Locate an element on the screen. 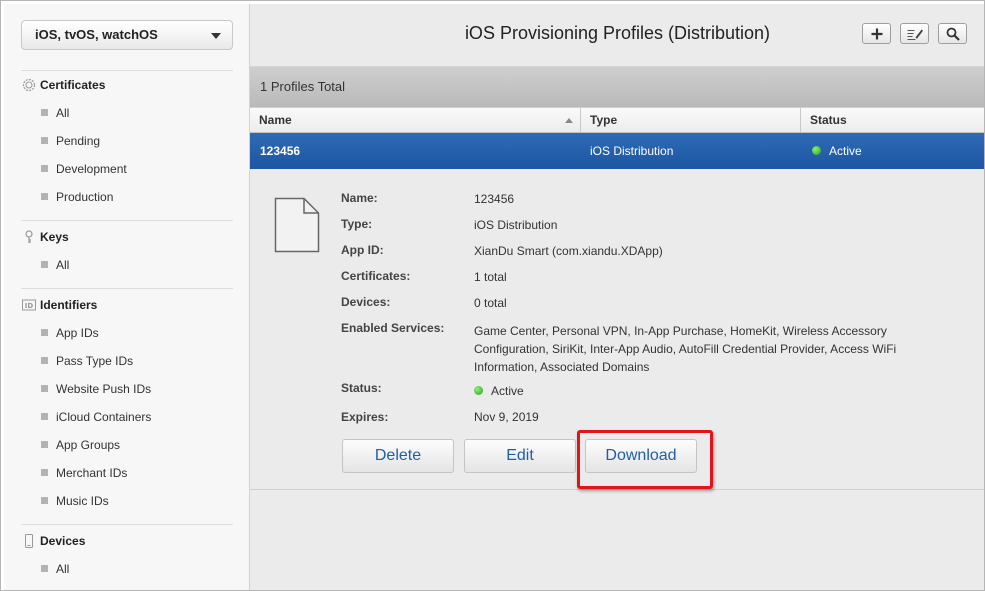  sidebar-item-icloud-containers: iCloud Containers is located at coordinates (96, 417).